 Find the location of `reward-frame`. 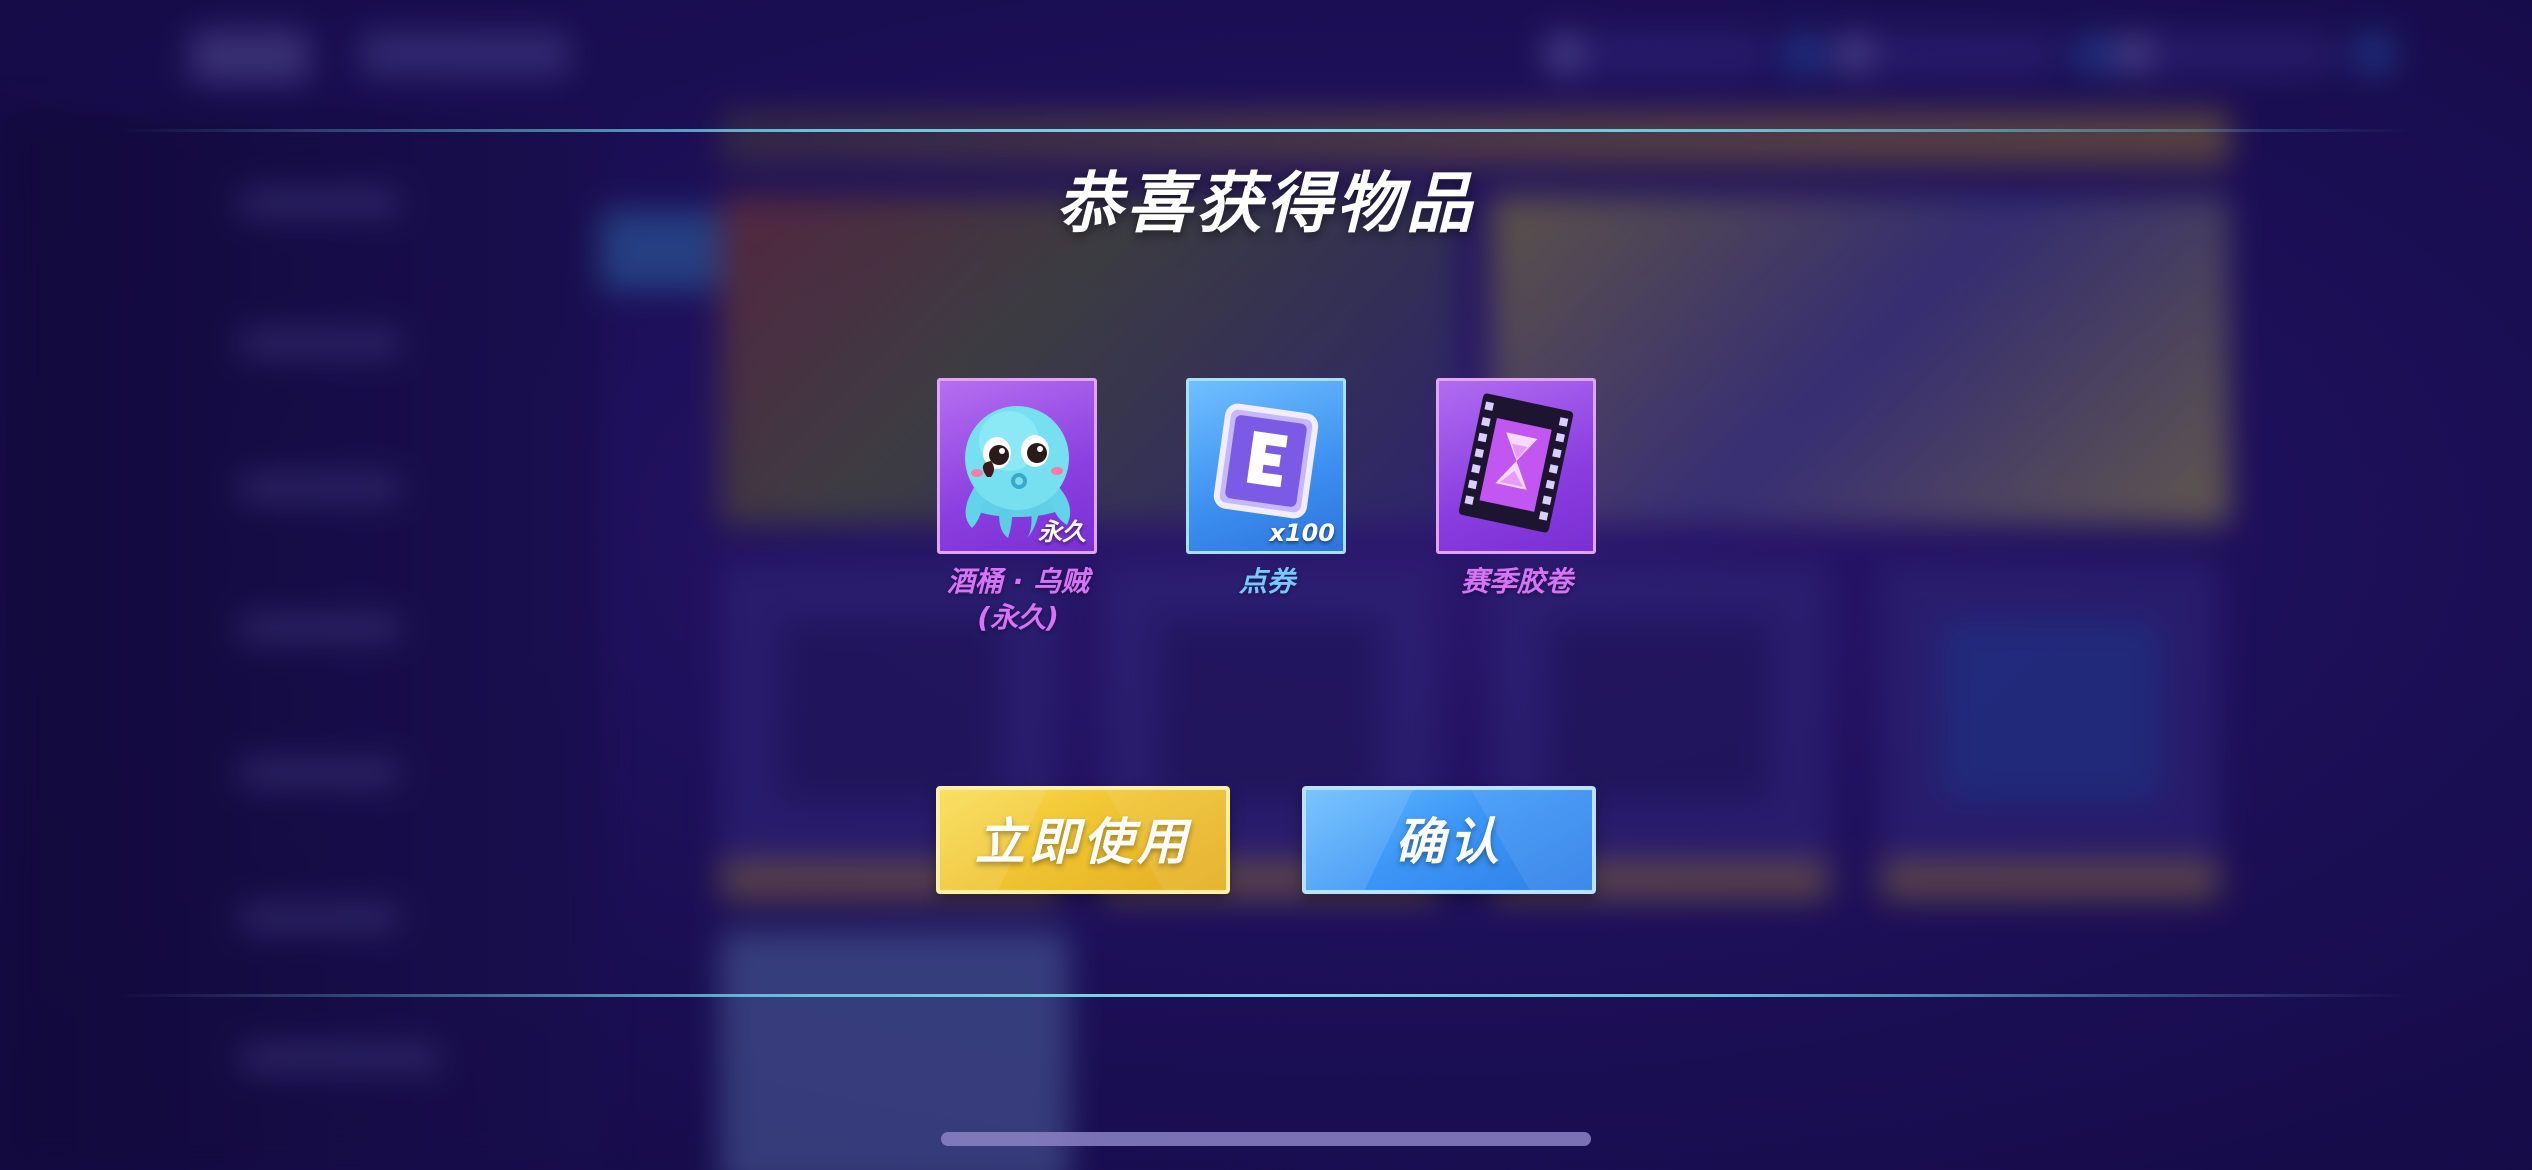

reward-frame is located at coordinates (1516, 466).